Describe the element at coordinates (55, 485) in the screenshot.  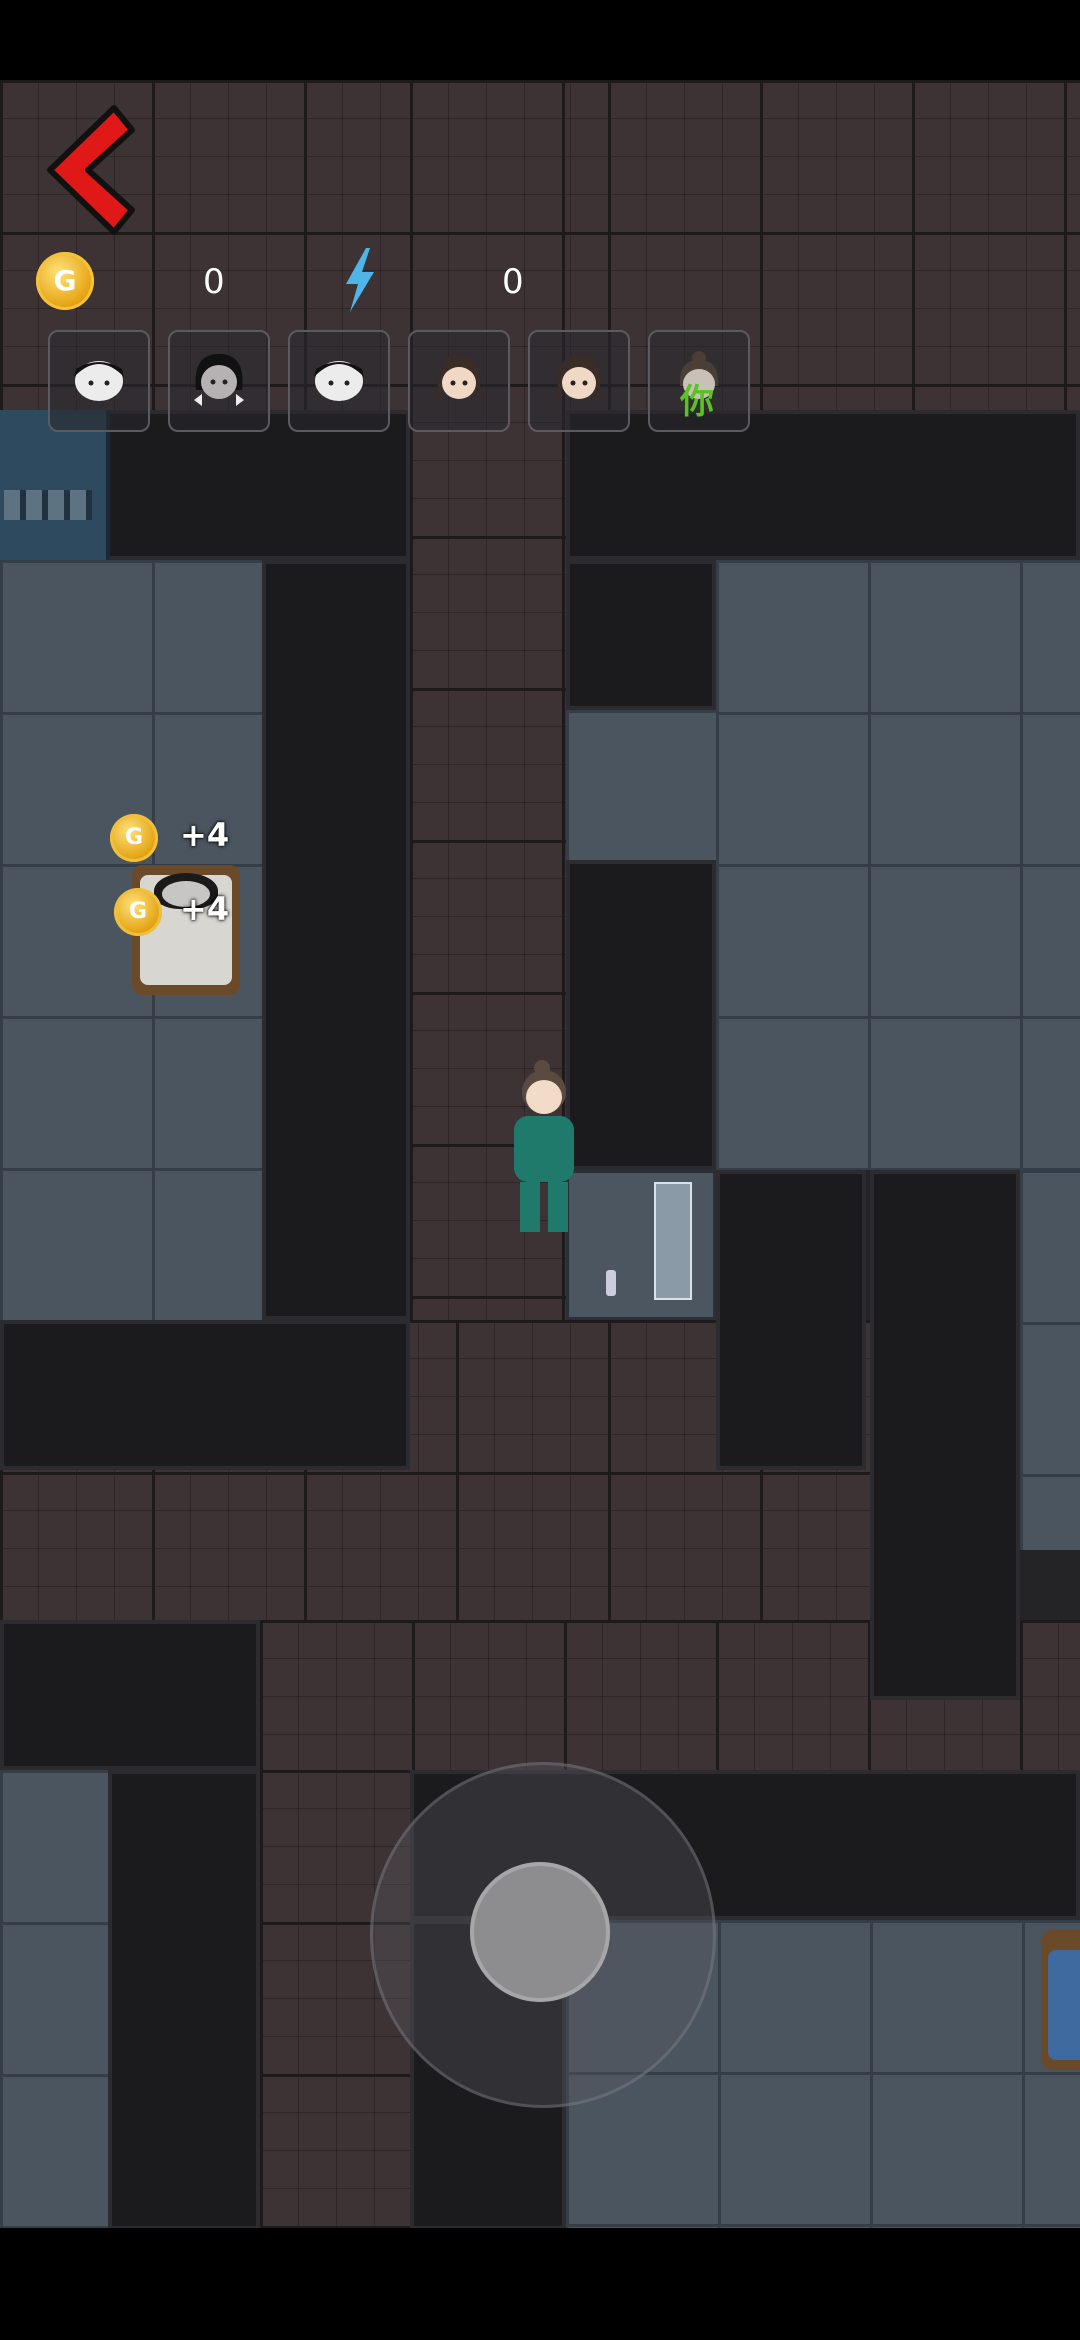
I see `blue-door` at that location.